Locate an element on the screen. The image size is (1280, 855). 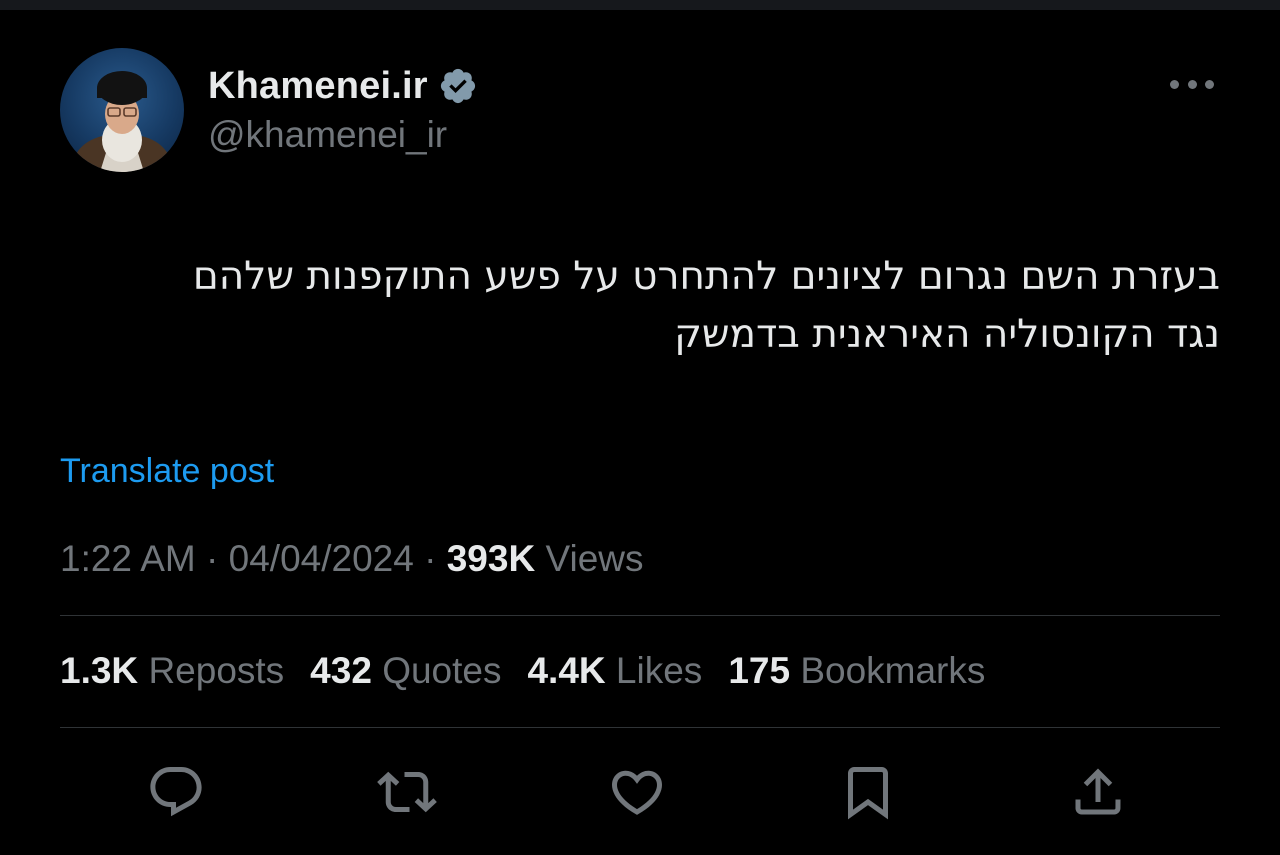
share-button is located at coordinates (1098, 792).